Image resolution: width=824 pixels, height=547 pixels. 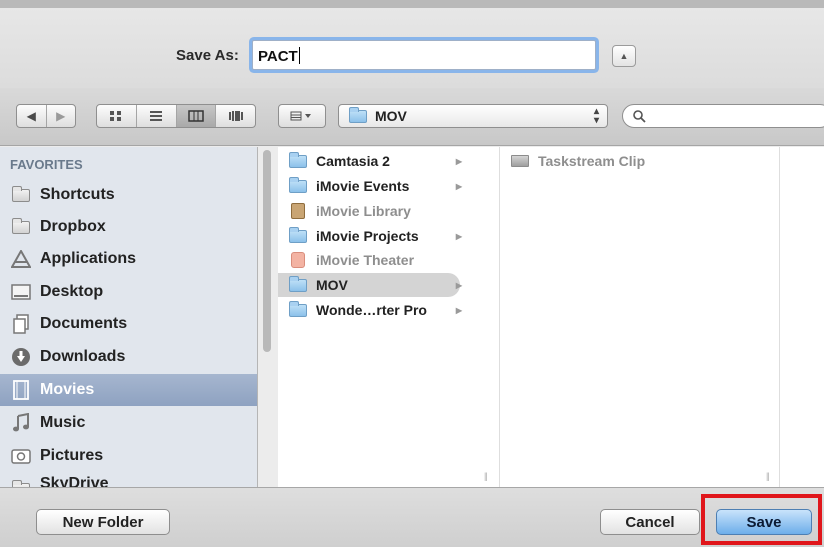 I want to click on file-item-label: Taskstream Clip, so click(x=592, y=161).